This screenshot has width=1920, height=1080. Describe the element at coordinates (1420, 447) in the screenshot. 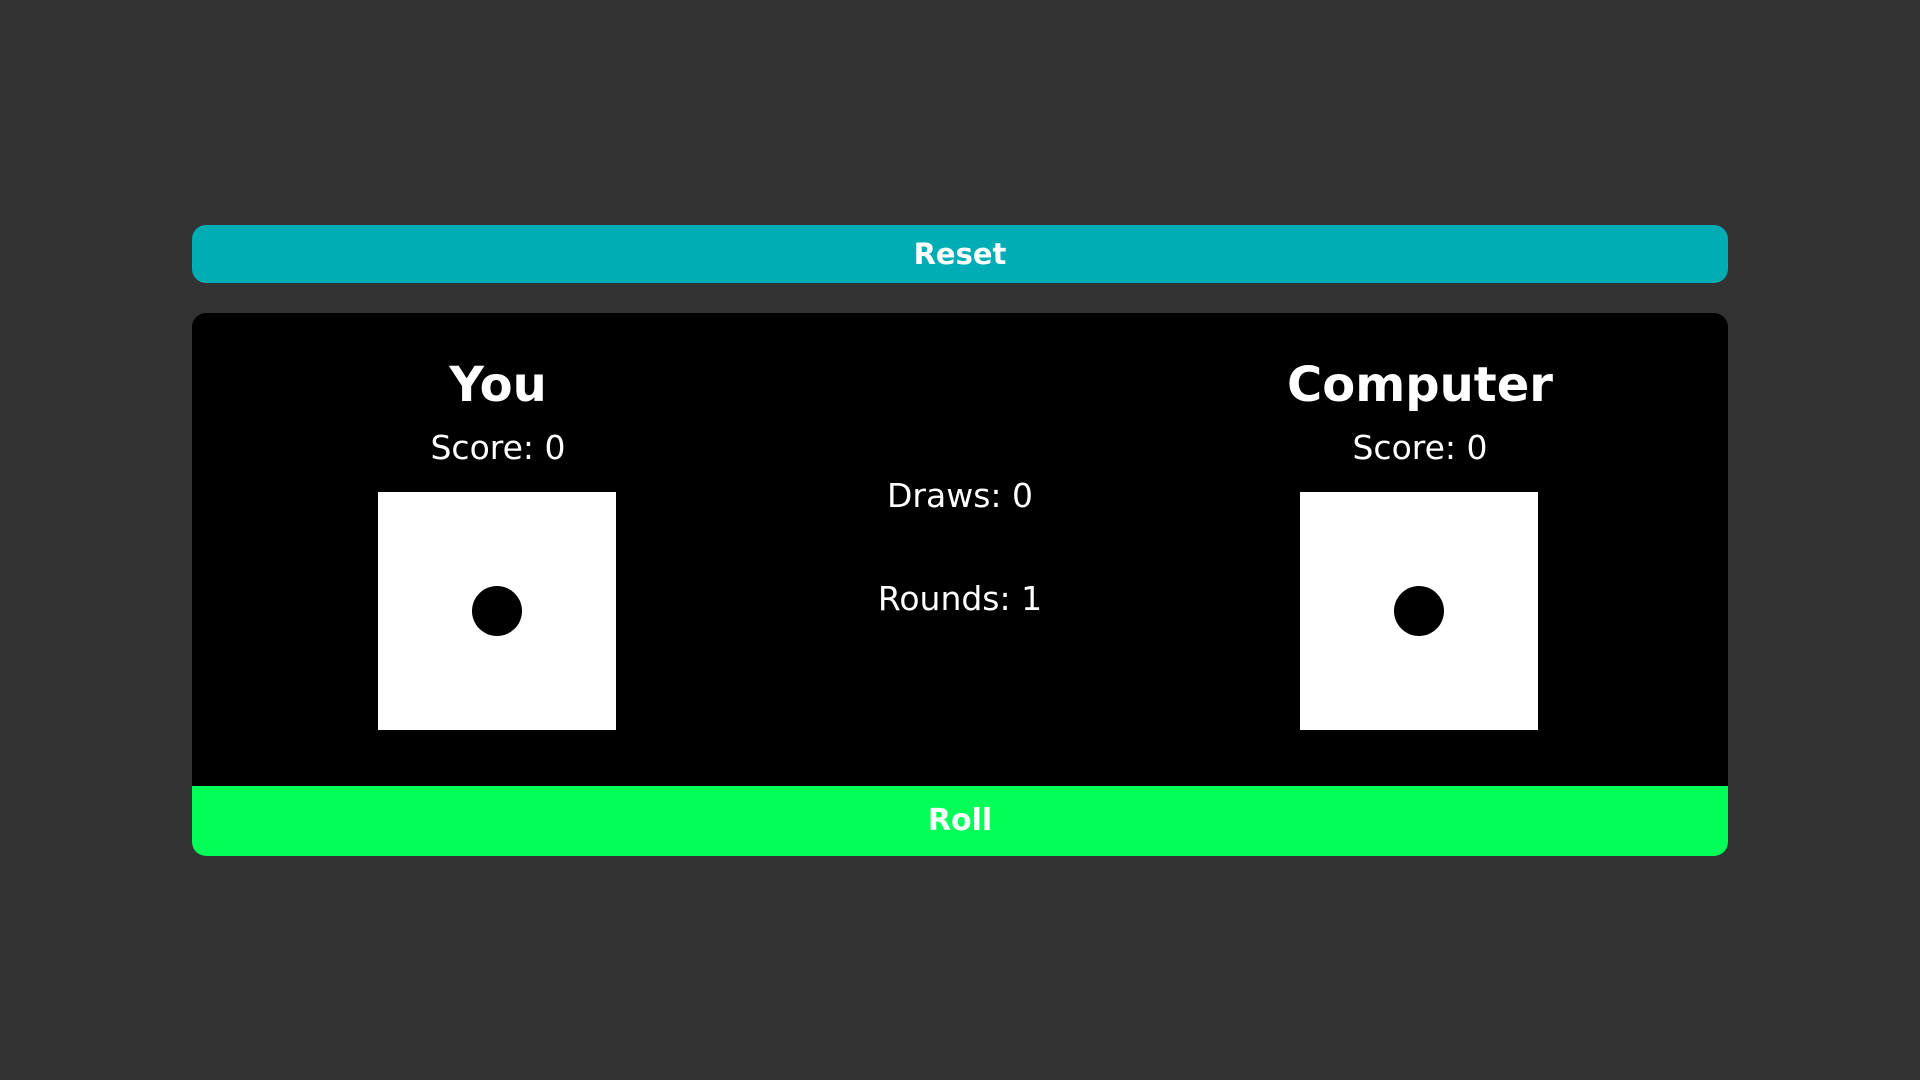

I see `computer-score: Score: 0` at that location.